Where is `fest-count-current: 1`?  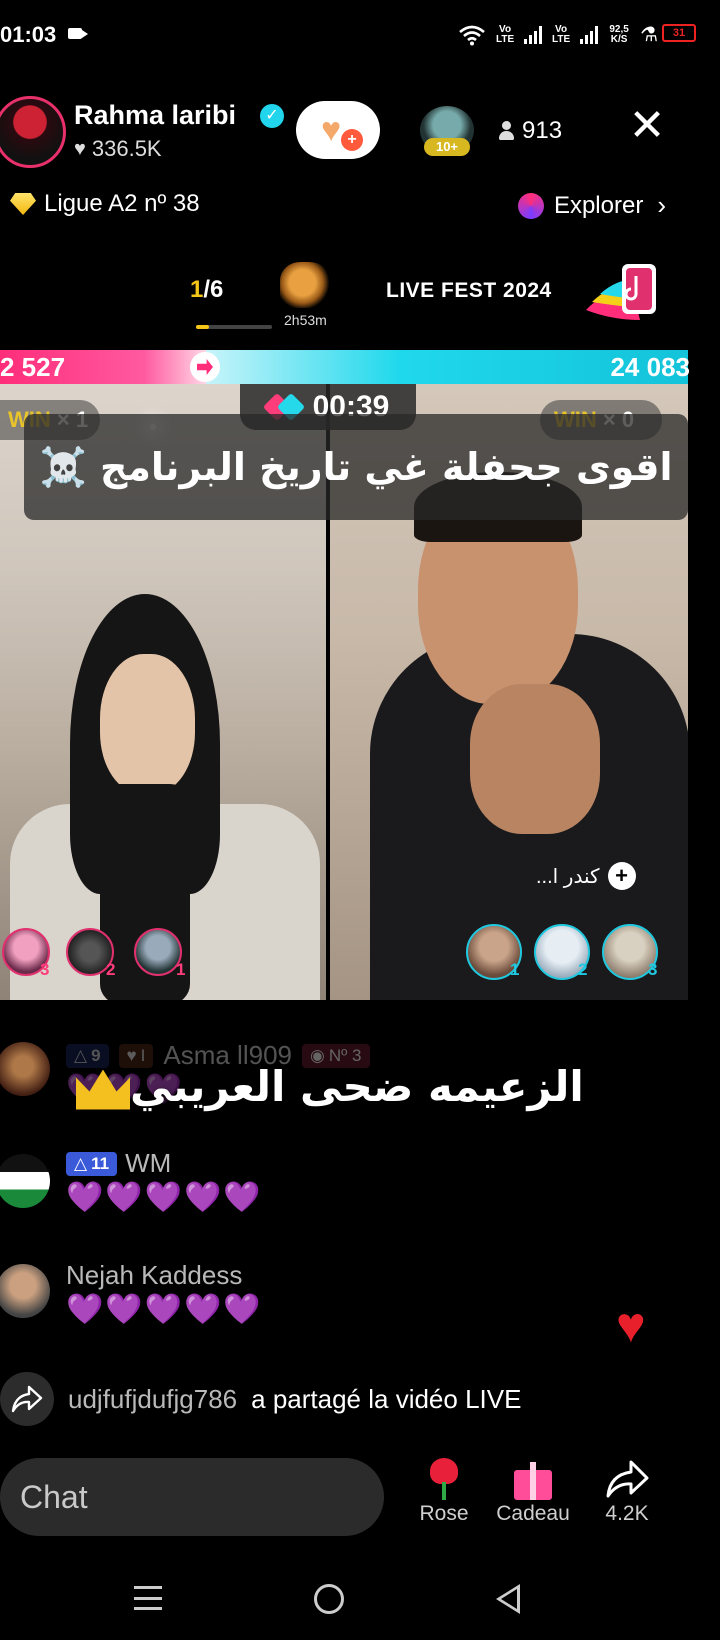 fest-count-current: 1 is located at coordinates (197, 289).